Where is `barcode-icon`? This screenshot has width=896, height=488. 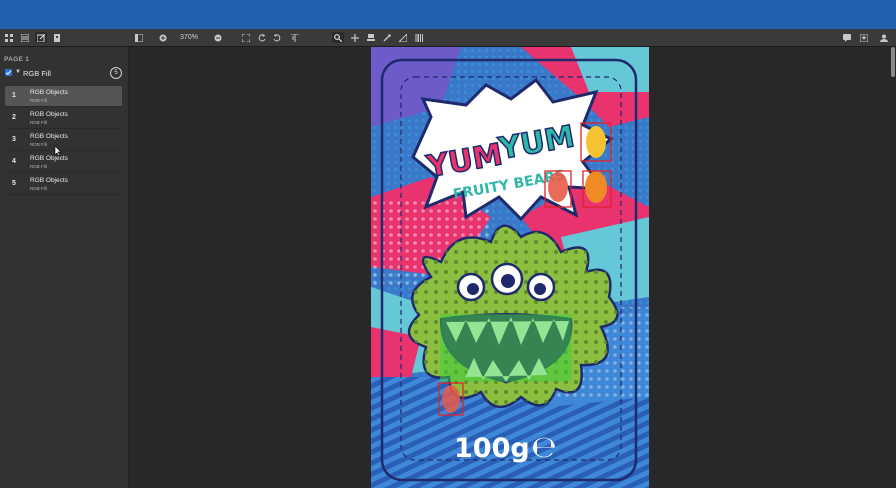
barcode-icon is located at coordinates (419, 37).